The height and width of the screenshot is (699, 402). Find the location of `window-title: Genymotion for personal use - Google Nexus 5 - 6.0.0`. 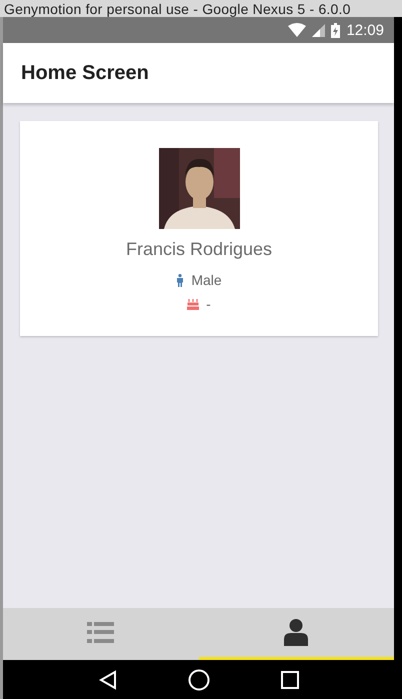

window-title: Genymotion for personal use - Google Nexus 5 - 6.0.0 is located at coordinates (177, 8).